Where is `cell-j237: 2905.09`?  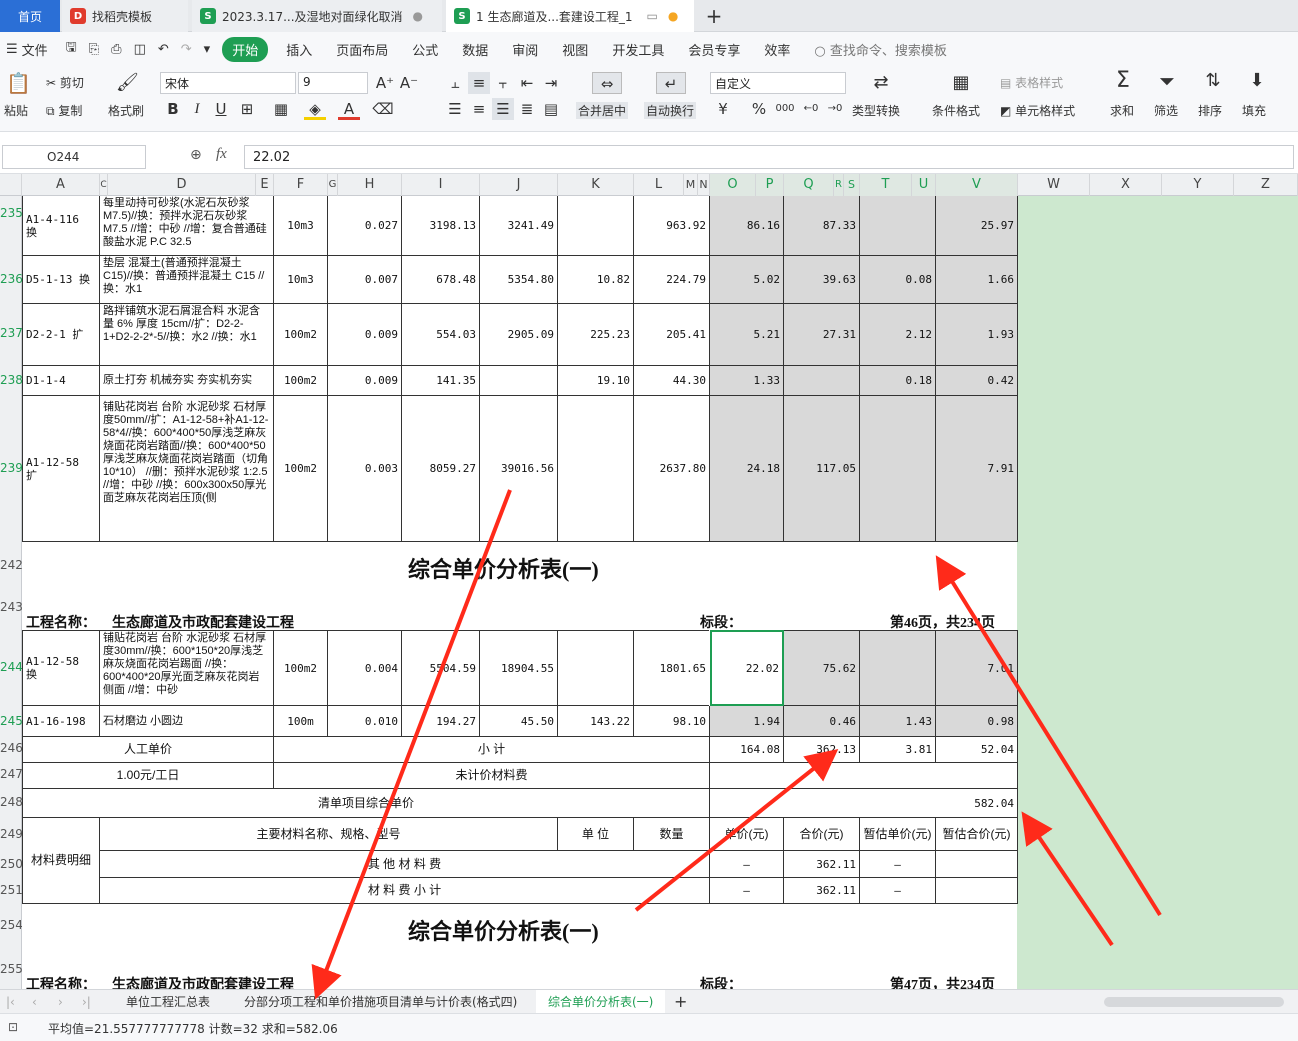 cell-j237: 2905.09 is located at coordinates (519, 335).